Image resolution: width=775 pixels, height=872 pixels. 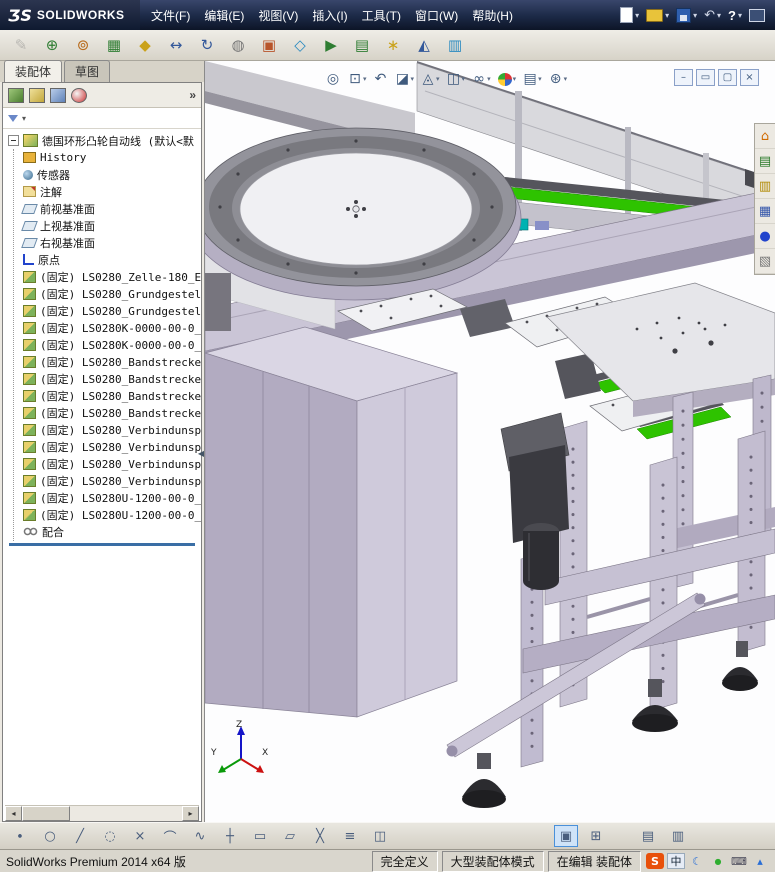 What do you see at coordinates (46, 813) in the screenshot?
I see `scrollbar-thumb` at bounding box center [46, 813].